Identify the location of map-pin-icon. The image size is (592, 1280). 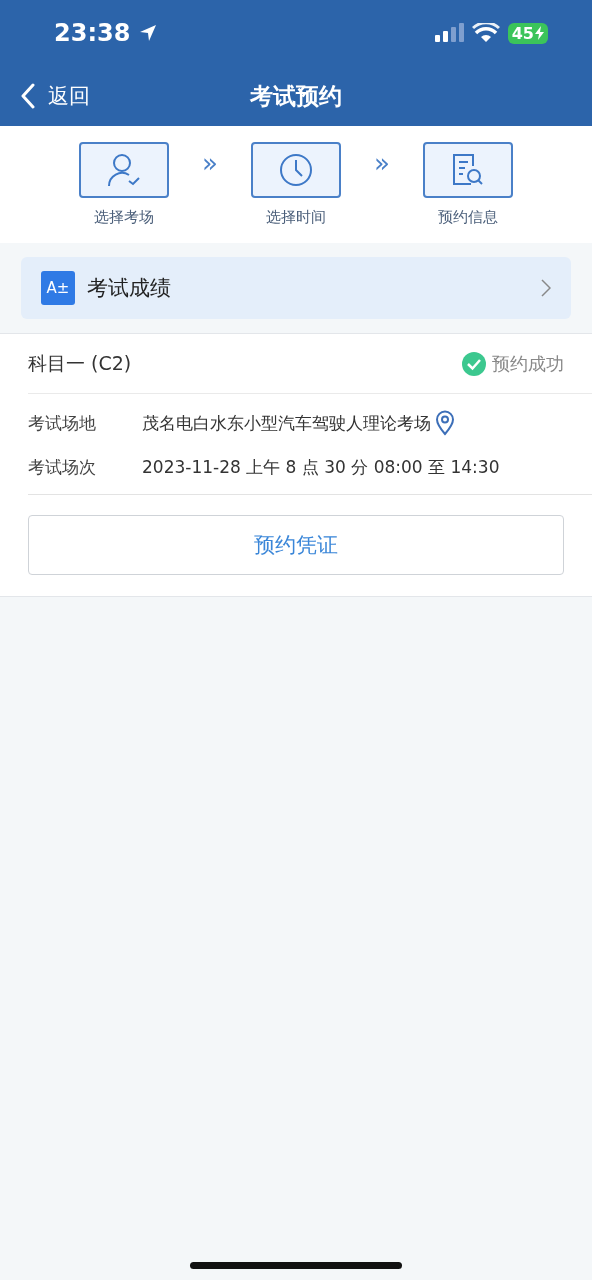
(445, 423).